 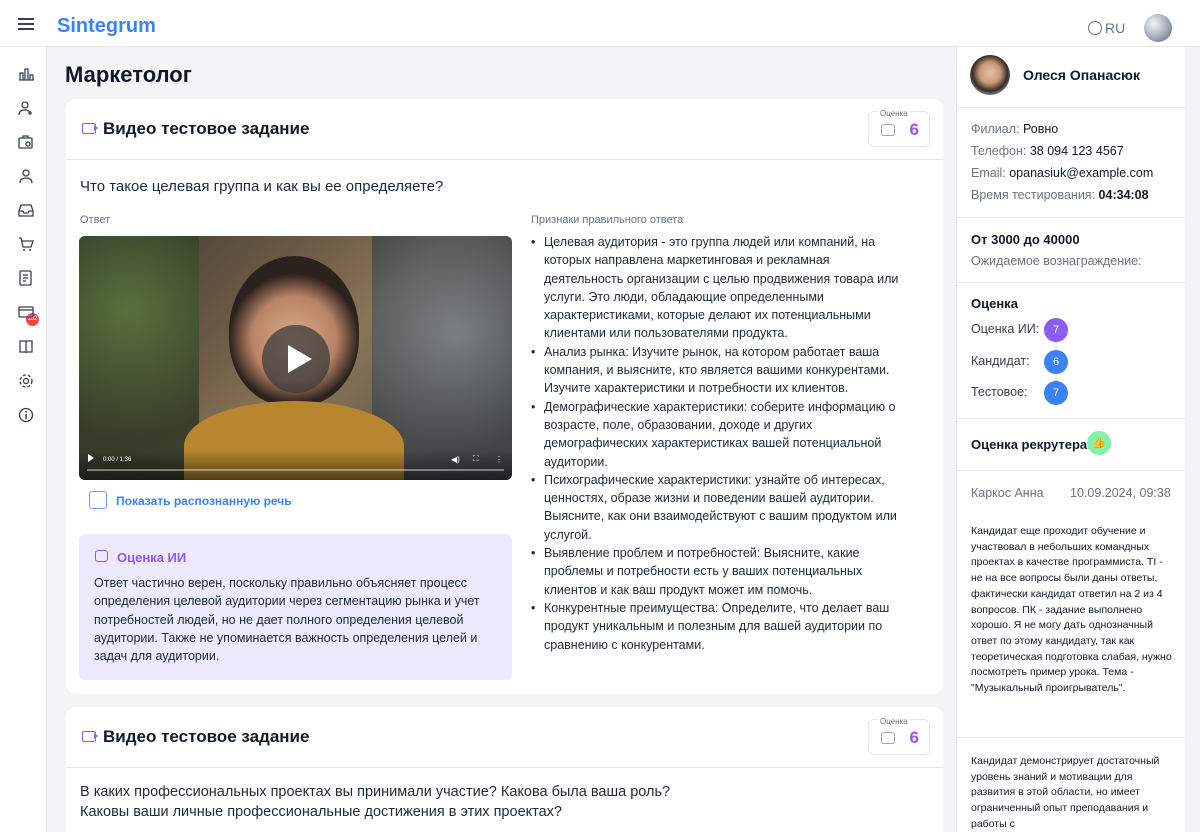 What do you see at coordinates (999, 151) in the screenshot?
I see `phone-label: Телефон:` at bounding box center [999, 151].